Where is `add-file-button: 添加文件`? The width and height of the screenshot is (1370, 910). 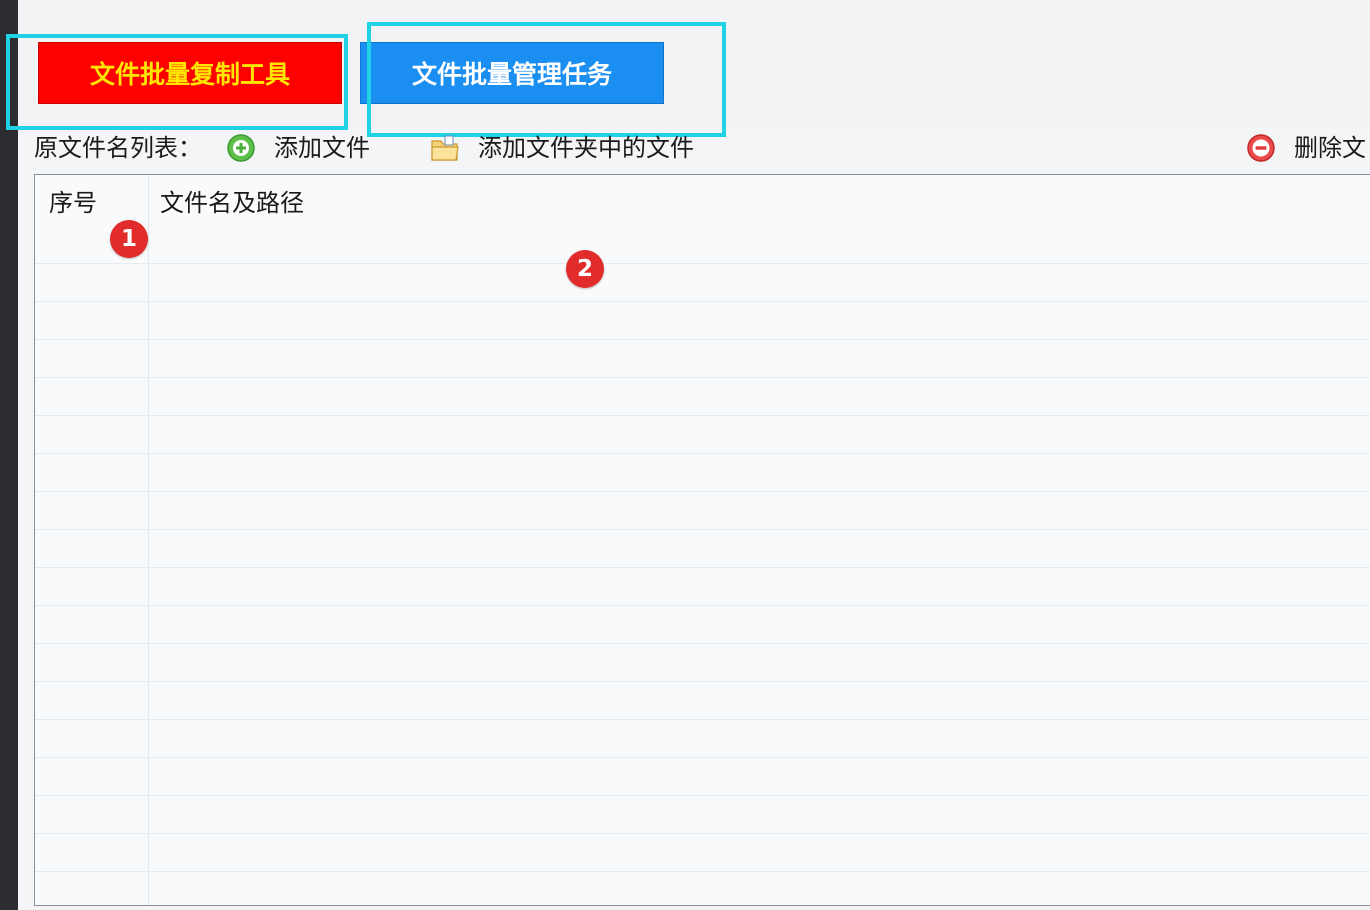
add-file-button: 添加文件 is located at coordinates (298, 148).